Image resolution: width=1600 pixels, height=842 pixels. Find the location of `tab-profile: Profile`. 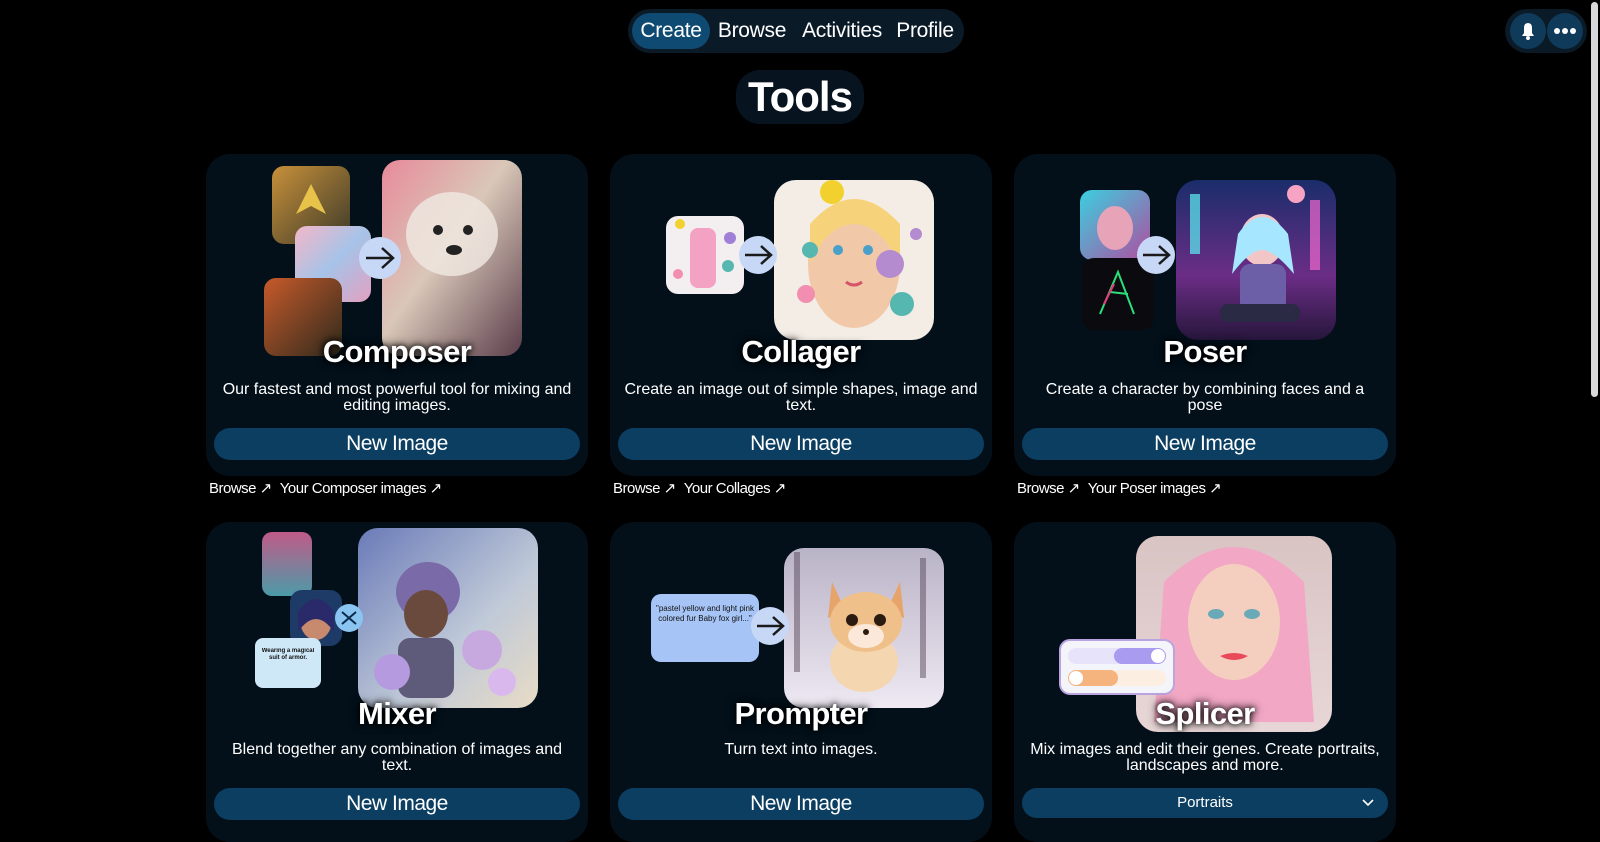

tab-profile: Profile is located at coordinates (925, 31).